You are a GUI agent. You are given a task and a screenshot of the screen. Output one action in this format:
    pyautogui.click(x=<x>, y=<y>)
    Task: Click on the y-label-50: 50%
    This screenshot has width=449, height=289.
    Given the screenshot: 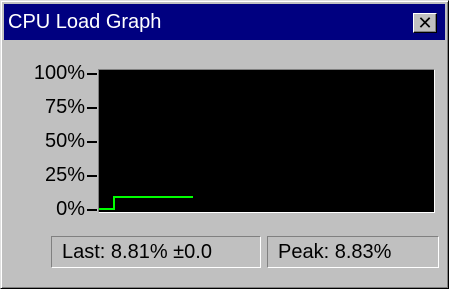 What is the action you would take?
    pyautogui.click(x=64, y=141)
    